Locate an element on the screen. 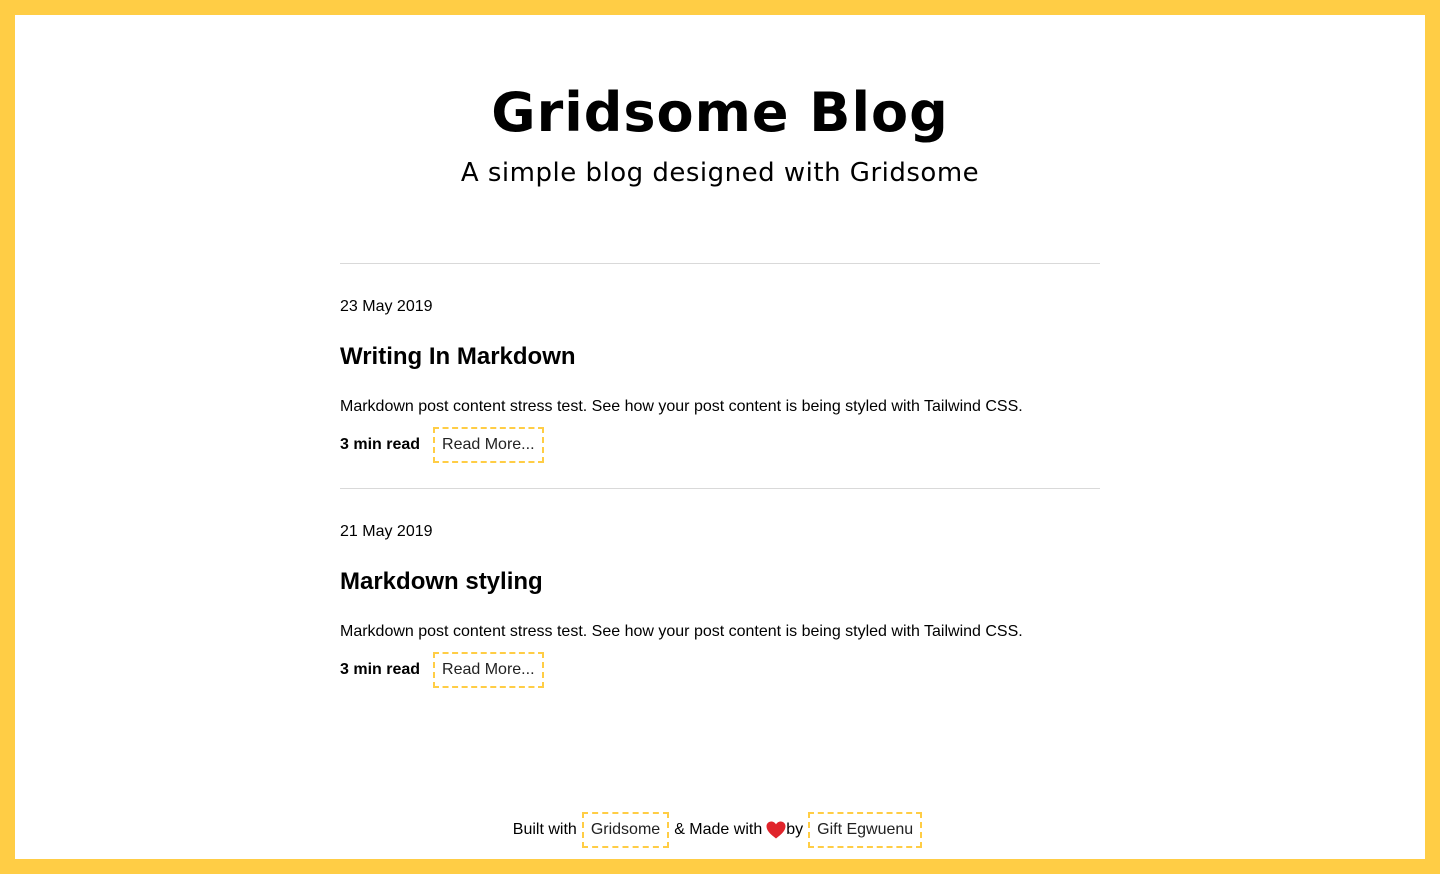  heart-icon is located at coordinates (776, 830).